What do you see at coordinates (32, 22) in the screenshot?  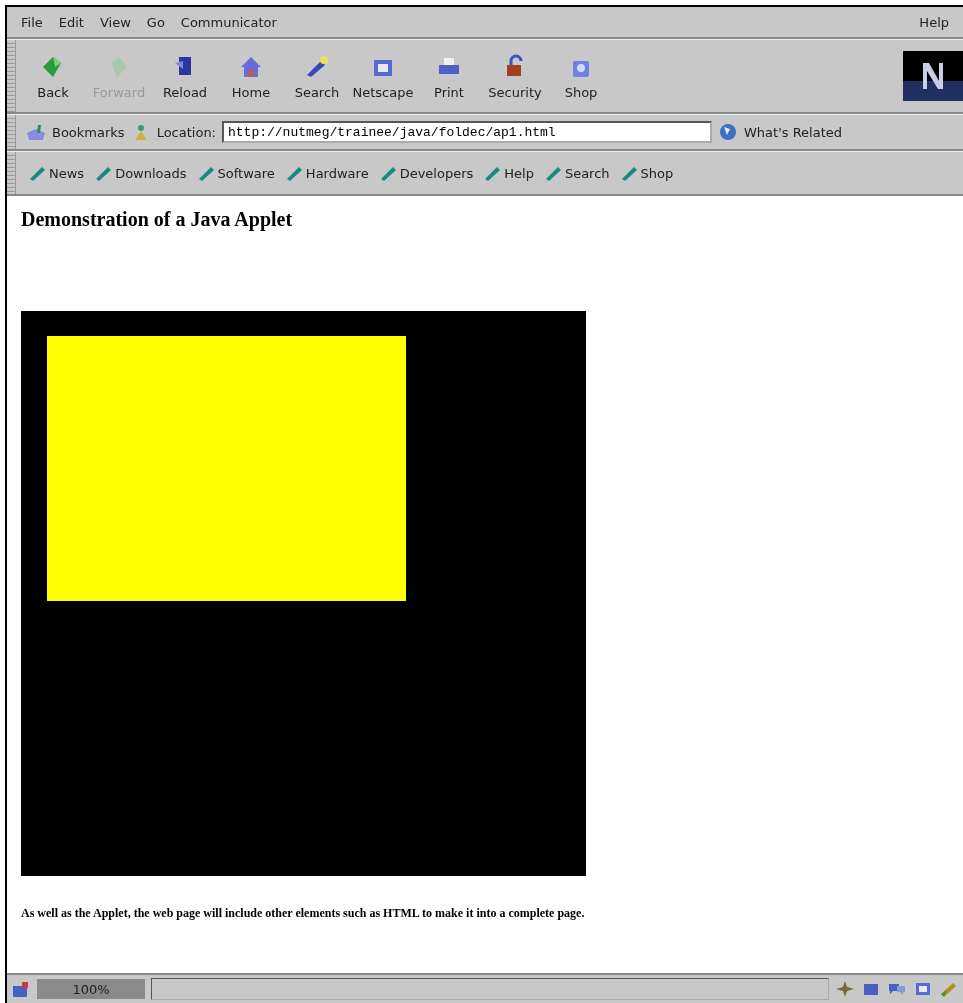 I see `menu-item: File` at bounding box center [32, 22].